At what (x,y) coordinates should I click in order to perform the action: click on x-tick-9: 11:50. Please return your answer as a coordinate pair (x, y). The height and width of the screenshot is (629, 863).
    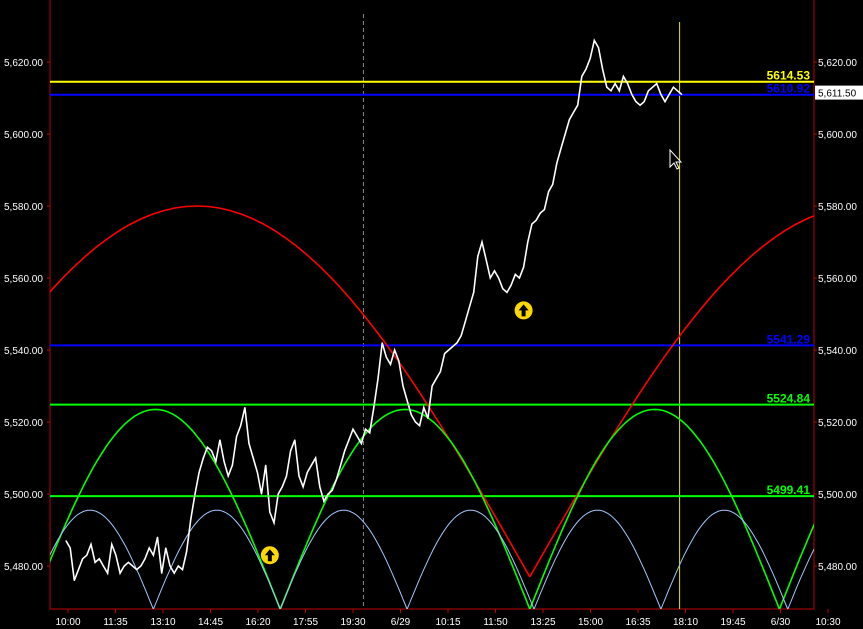
    Looking at the image, I should click on (495, 622).